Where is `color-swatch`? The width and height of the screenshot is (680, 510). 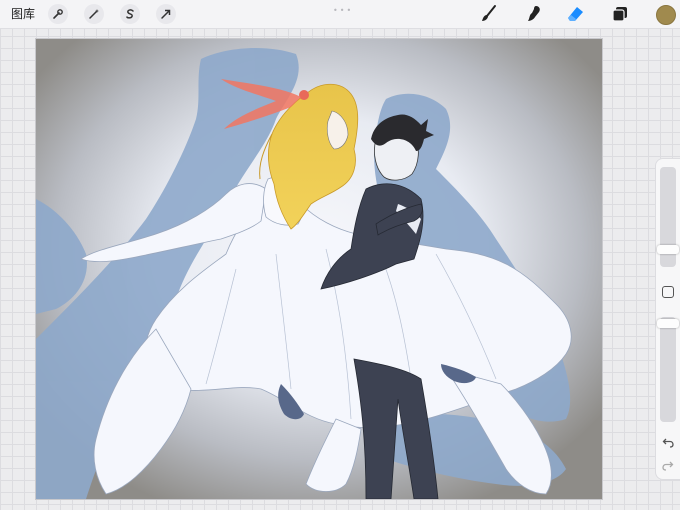 color-swatch is located at coordinates (666, 15).